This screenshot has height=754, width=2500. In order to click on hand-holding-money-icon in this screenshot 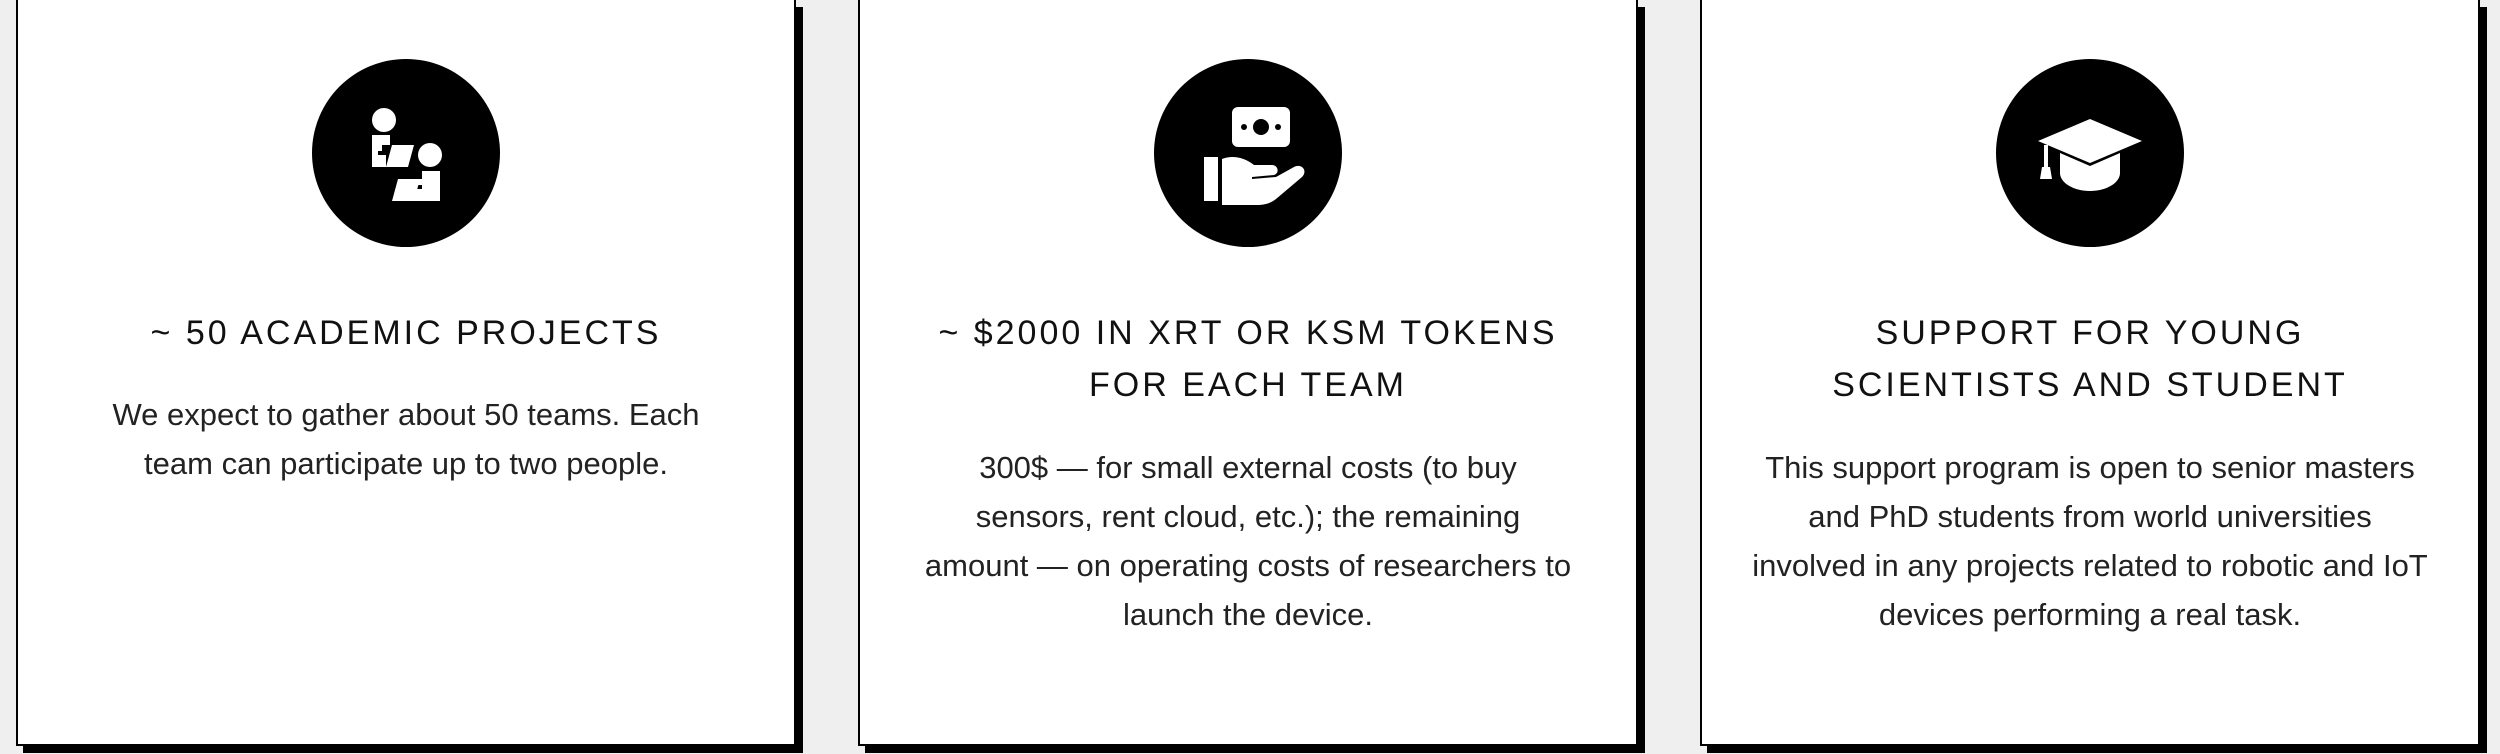, I will do `click(1248, 153)`.